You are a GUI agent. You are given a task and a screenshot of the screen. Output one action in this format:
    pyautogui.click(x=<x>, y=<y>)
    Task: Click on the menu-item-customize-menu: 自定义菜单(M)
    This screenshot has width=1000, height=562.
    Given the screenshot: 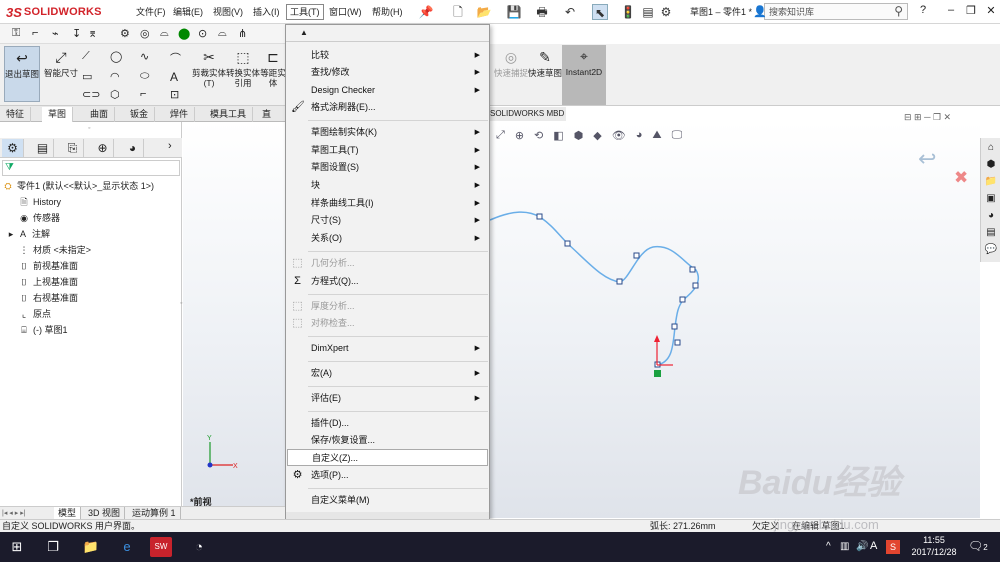 What is the action you would take?
    pyautogui.click(x=387, y=500)
    